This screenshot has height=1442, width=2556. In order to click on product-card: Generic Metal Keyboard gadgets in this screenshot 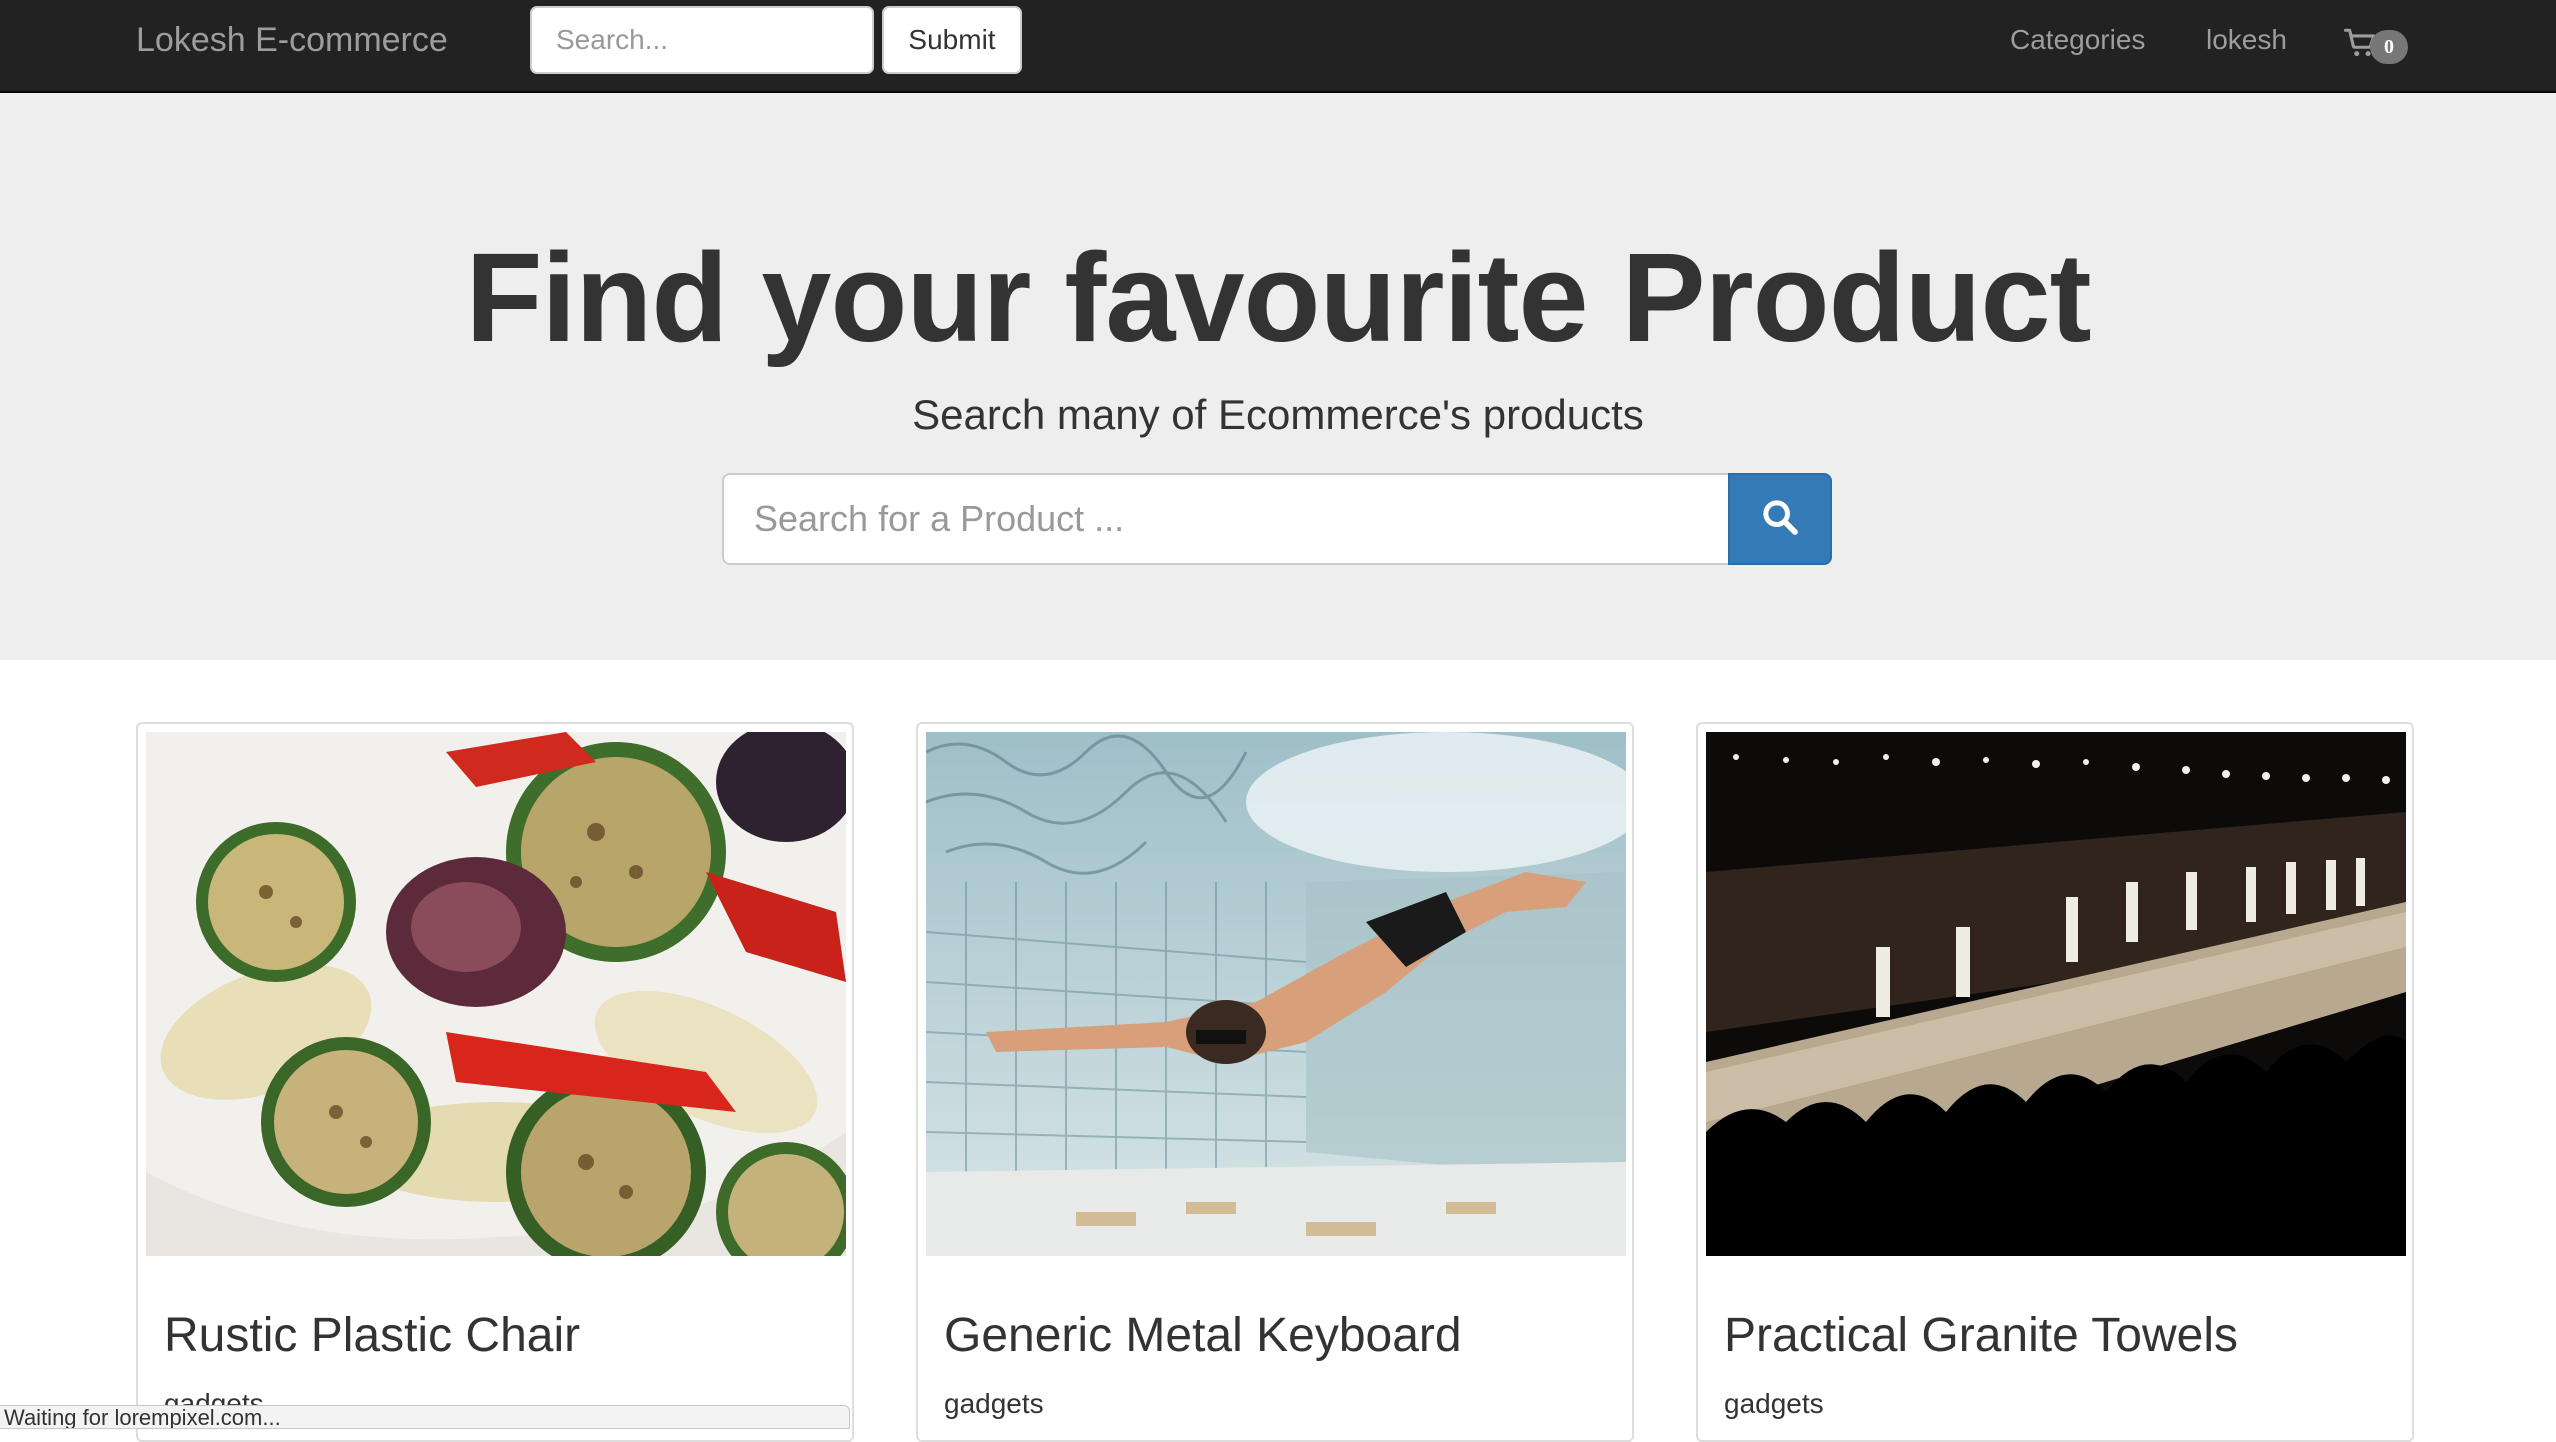, I will do `click(1275, 1082)`.